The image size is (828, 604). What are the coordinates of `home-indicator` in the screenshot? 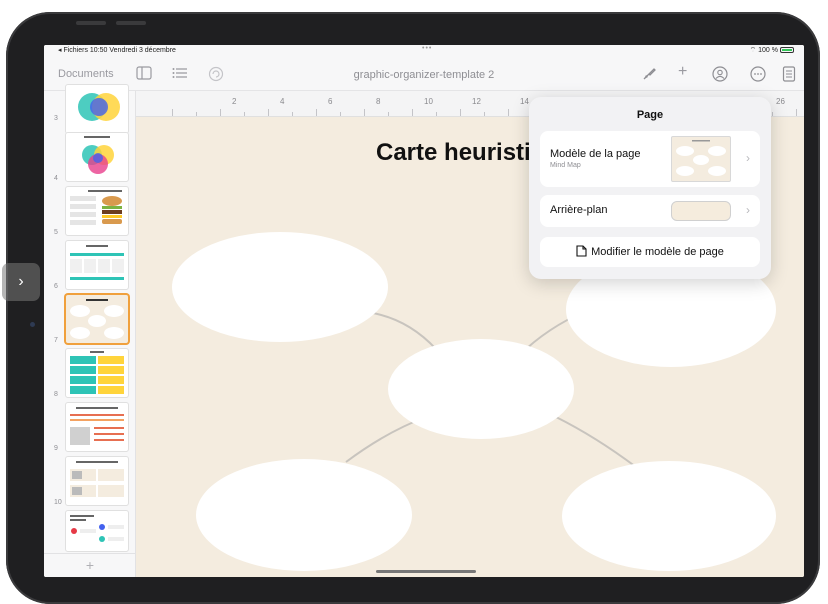 It's located at (426, 571).